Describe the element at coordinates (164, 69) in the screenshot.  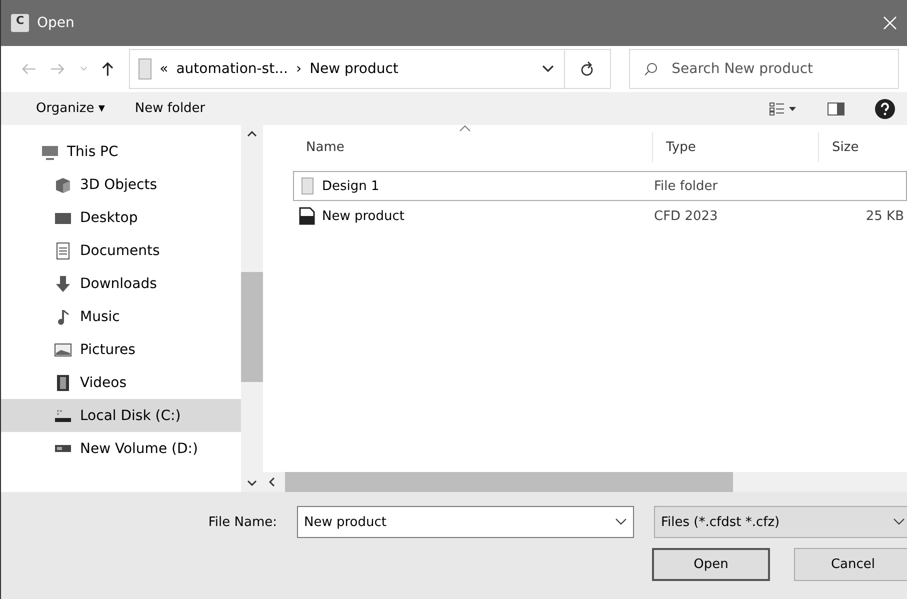
I see `overflow-chevron: «` at that location.